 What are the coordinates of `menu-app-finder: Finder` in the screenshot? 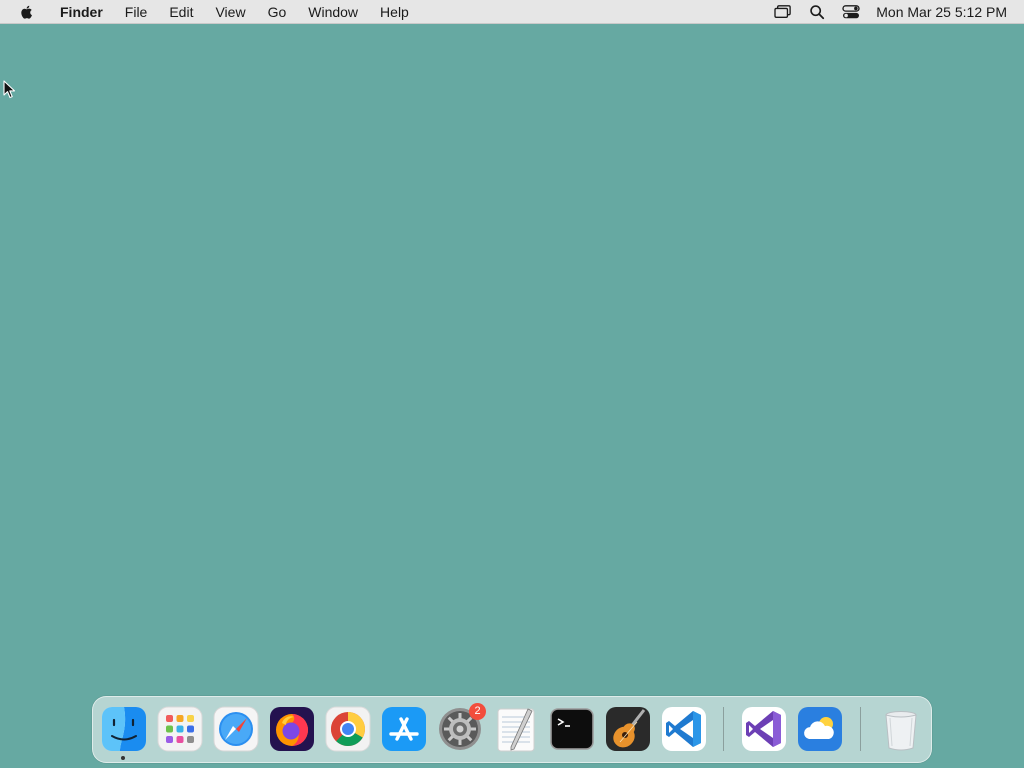 It's located at (82, 12).